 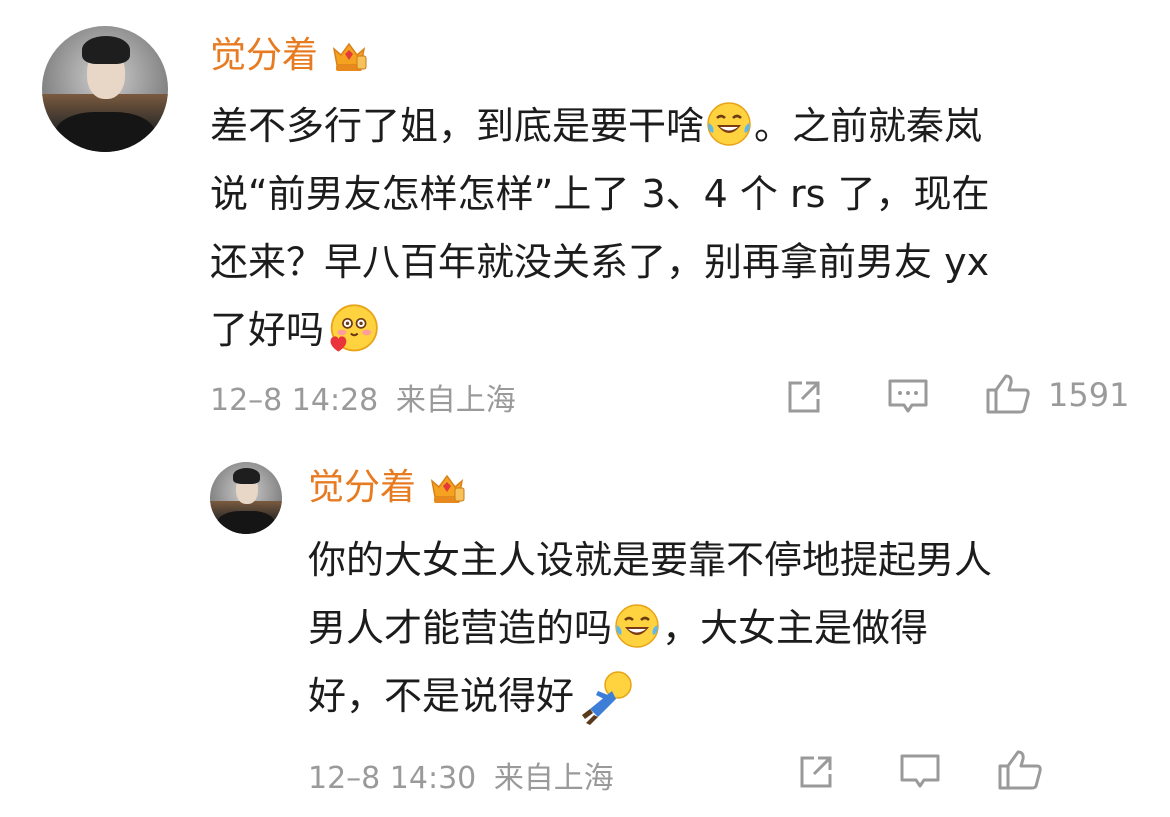 What do you see at coordinates (607, 698) in the screenshot?
I see `fall-over-emoji` at bounding box center [607, 698].